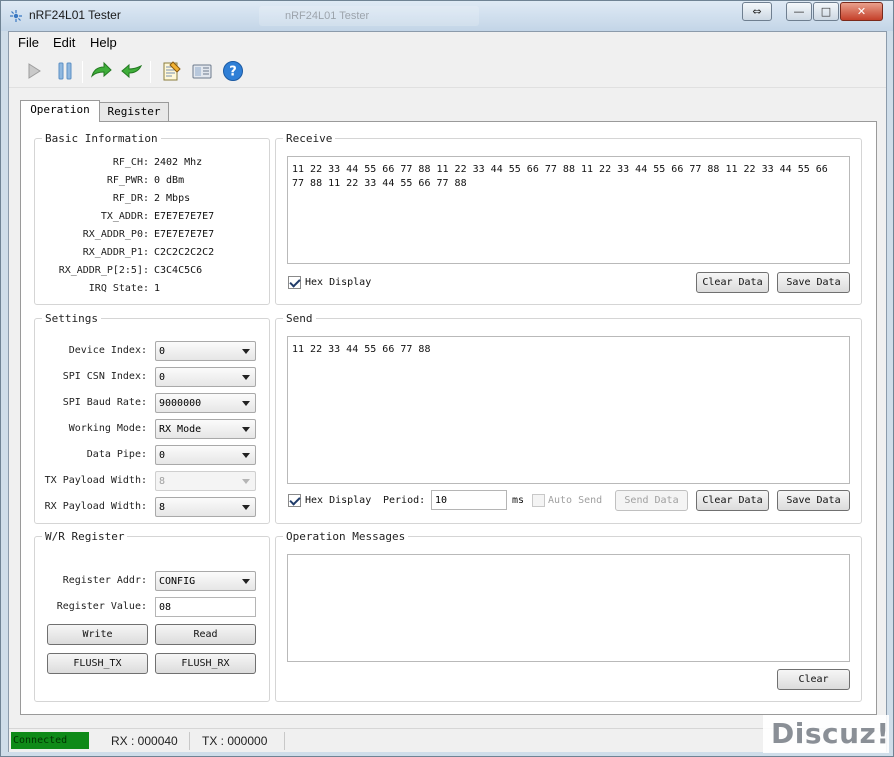  Describe the element at coordinates (205, 607) in the screenshot. I see `register-value-input: 08` at that location.